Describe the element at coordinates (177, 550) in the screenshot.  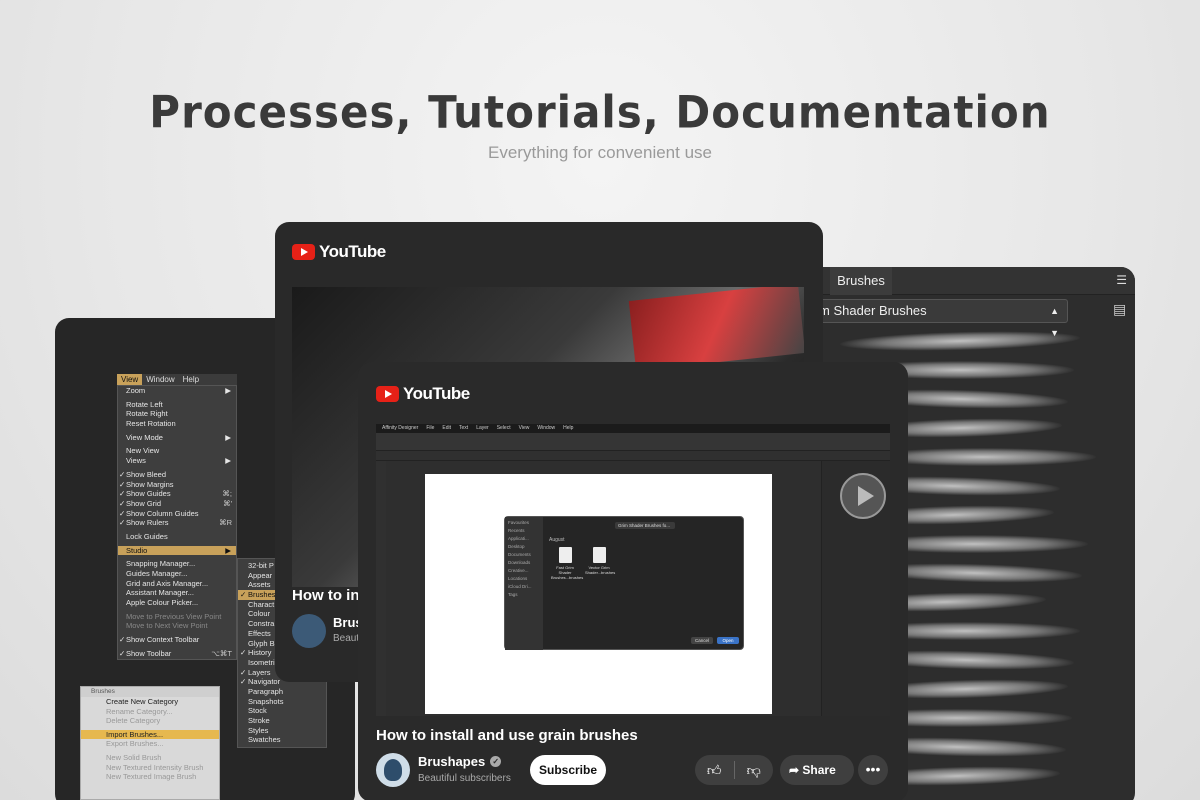
I see `menu-item: Studio ▶` at that location.